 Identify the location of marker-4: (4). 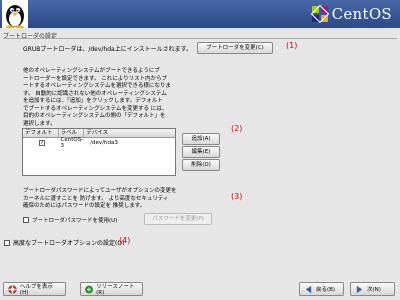
(125, 240).